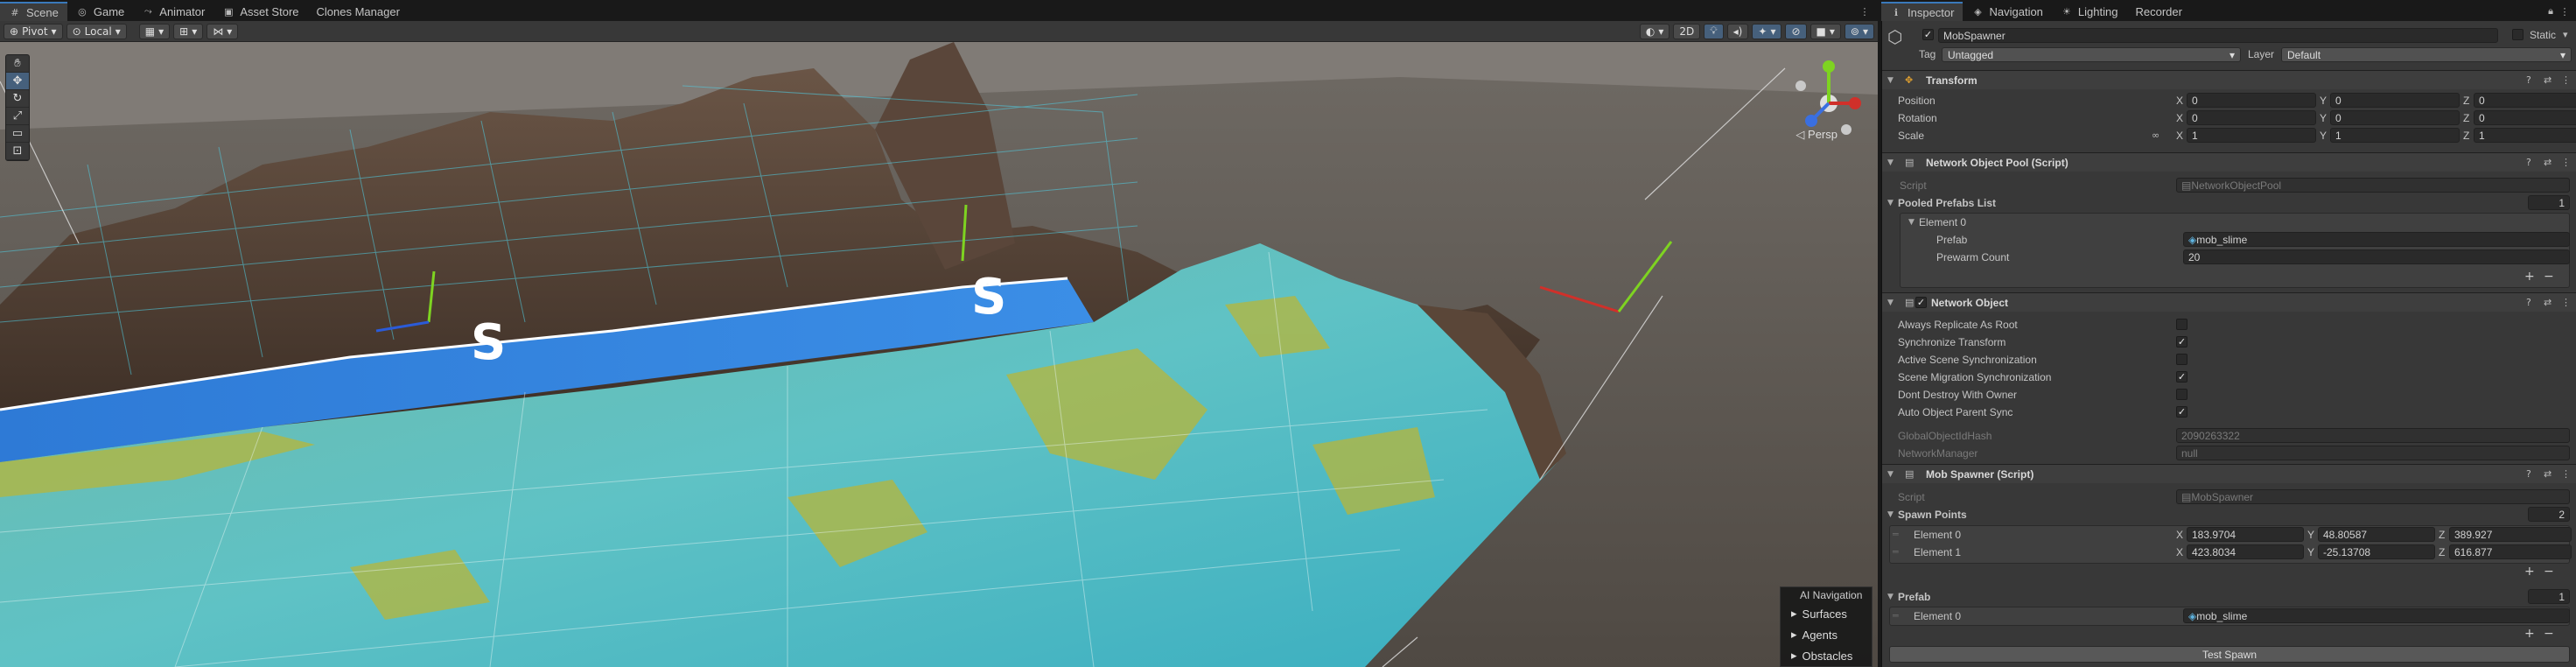 The height and width of the screenshot is (667, 2576). What do you see at coordinates (2518, 34) in the screenshot?
I see `static-checkbox` at bounding box center [2518, 34].